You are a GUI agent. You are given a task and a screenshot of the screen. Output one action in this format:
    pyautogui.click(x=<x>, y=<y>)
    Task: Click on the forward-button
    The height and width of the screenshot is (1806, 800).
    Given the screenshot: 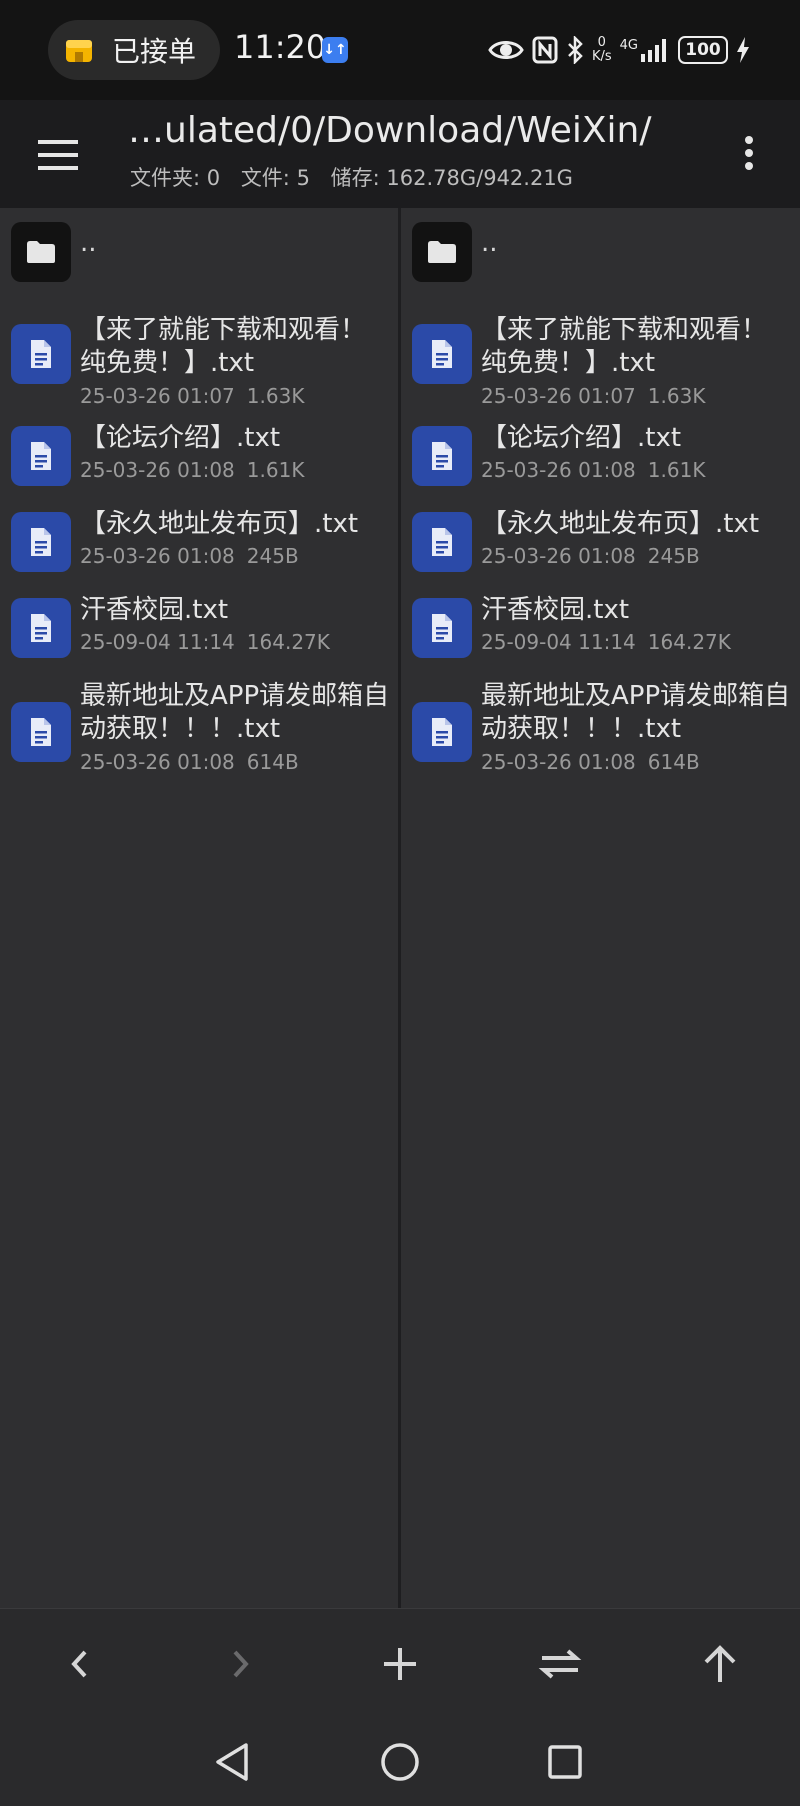 What is the action you would take?
    pyautogui.click(x=240, y=1664)
    